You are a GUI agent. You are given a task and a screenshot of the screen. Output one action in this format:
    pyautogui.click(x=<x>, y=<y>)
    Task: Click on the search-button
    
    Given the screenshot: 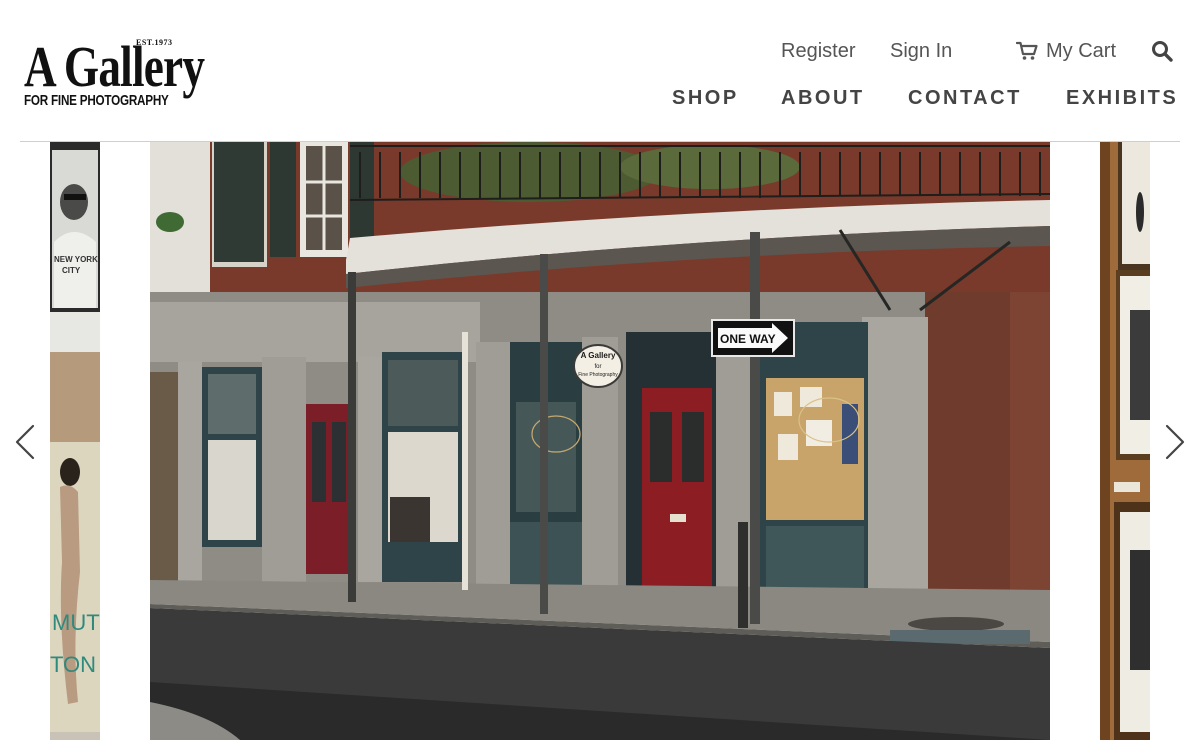 What is the action you would take?
    pyautogui.click(x=1163, y=52)
    